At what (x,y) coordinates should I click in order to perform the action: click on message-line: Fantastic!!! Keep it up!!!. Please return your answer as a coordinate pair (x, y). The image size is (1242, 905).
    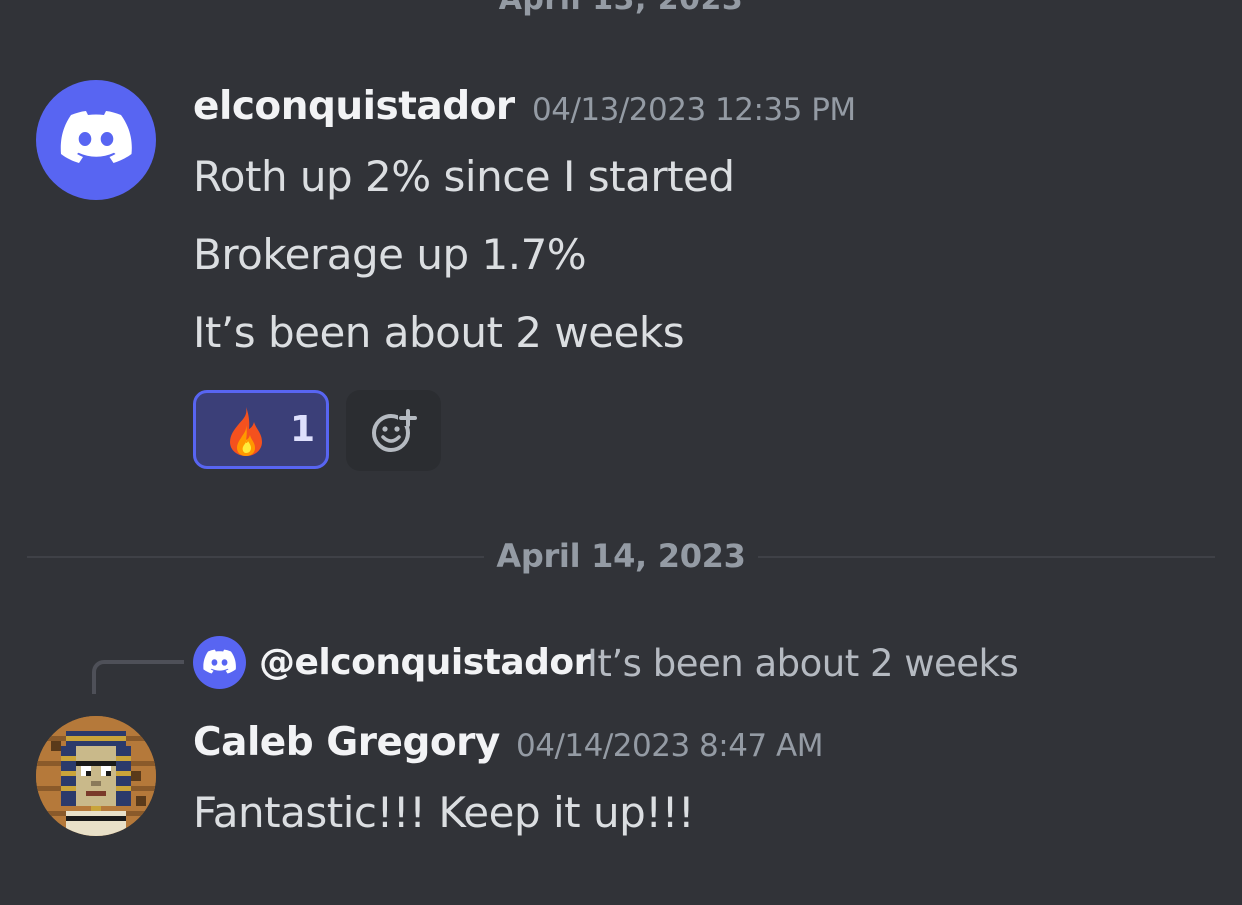
    Looking at the image, I should click on (444, 812).